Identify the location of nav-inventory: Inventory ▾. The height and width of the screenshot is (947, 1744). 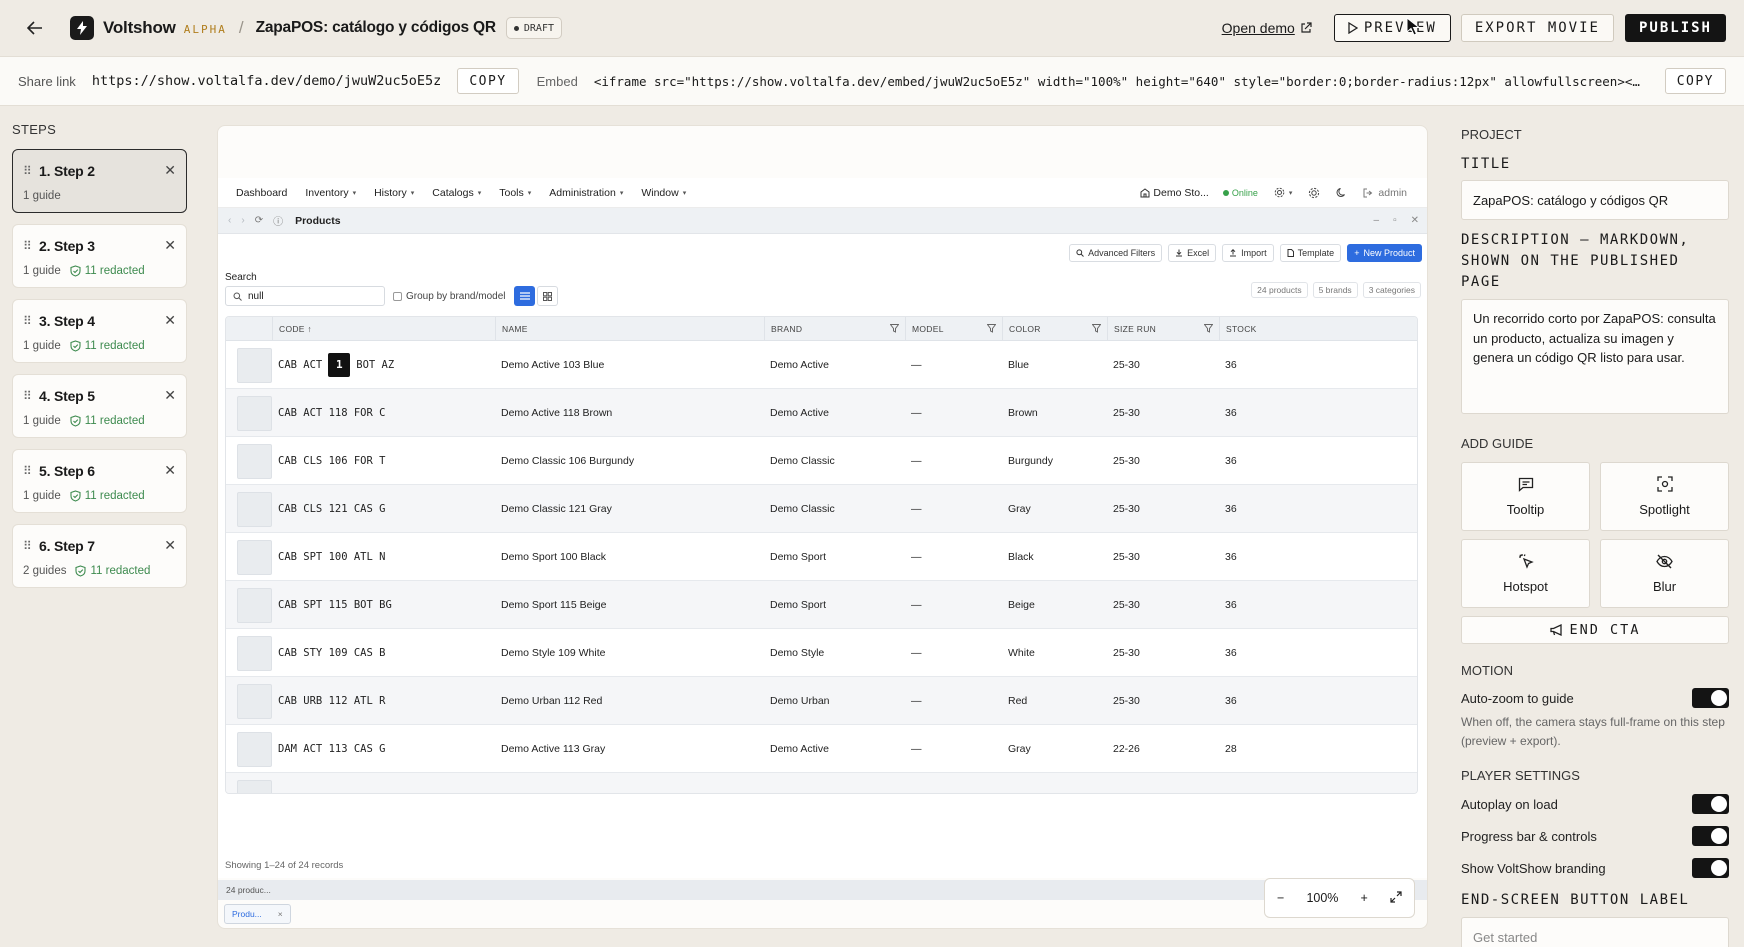
(330, 193).